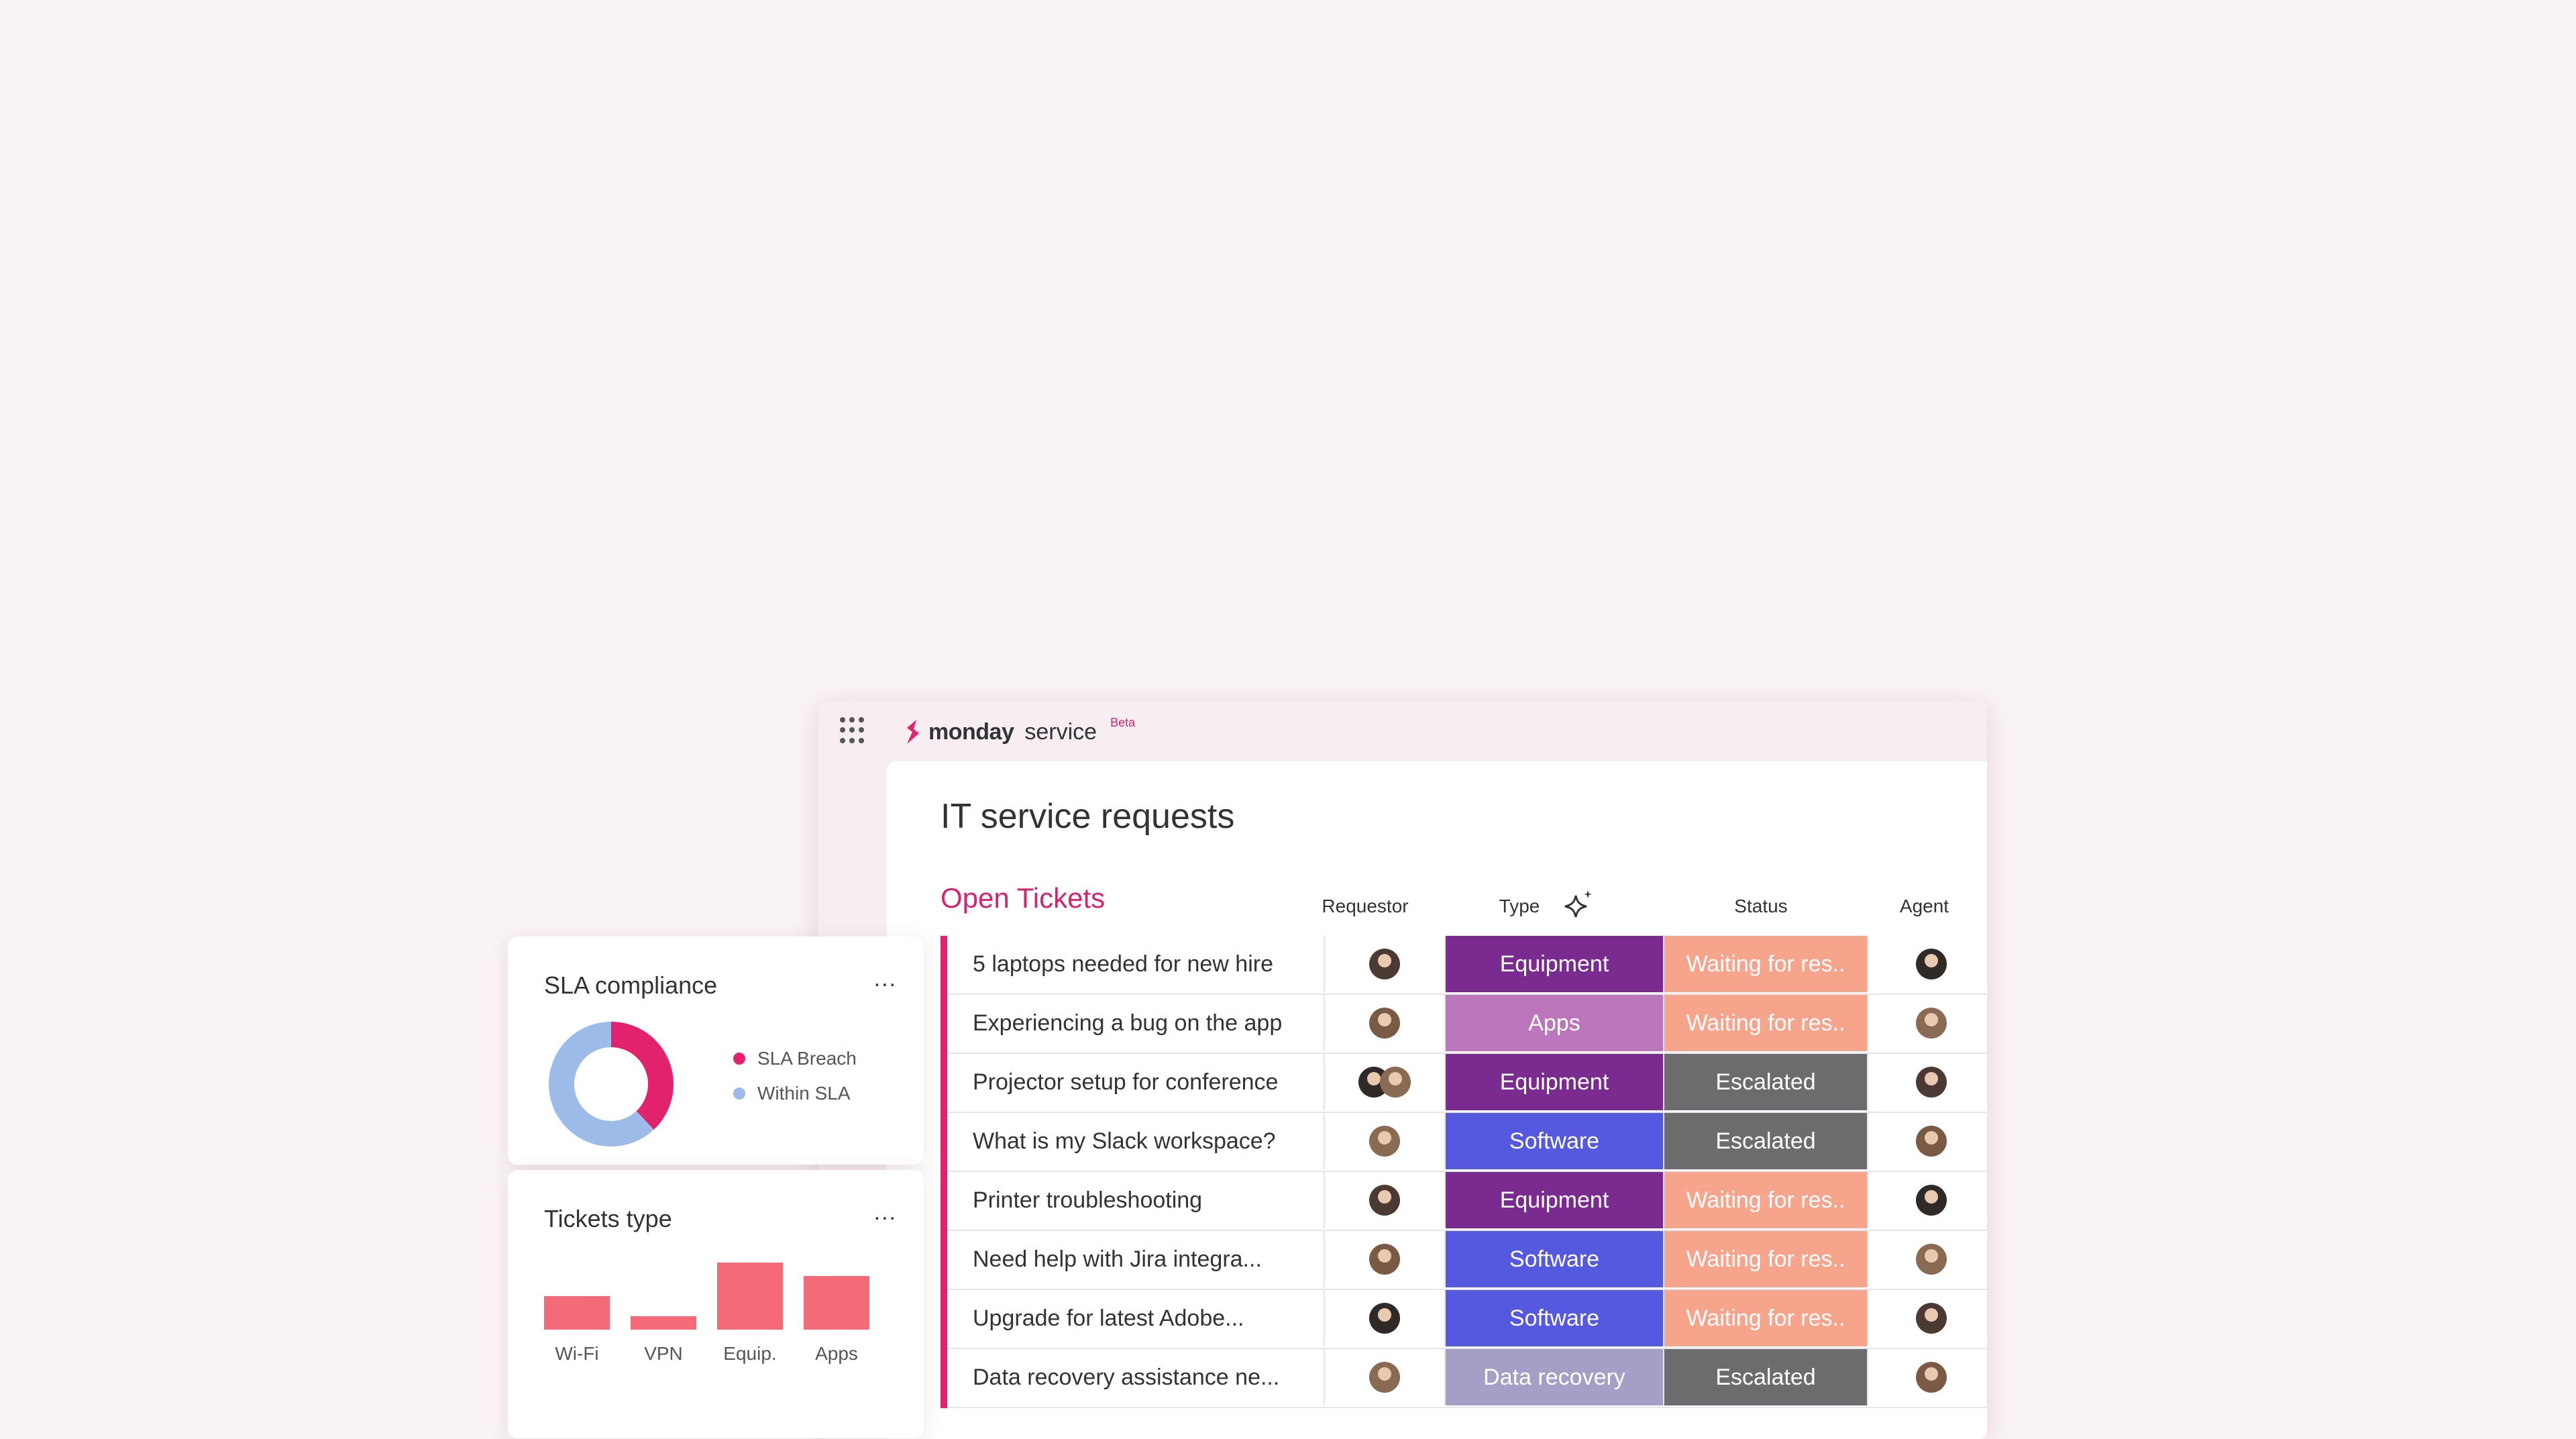  Describe the element at coordinates (1088, 816) in the screenshot. I see `page-title: IT service requests` at that location.